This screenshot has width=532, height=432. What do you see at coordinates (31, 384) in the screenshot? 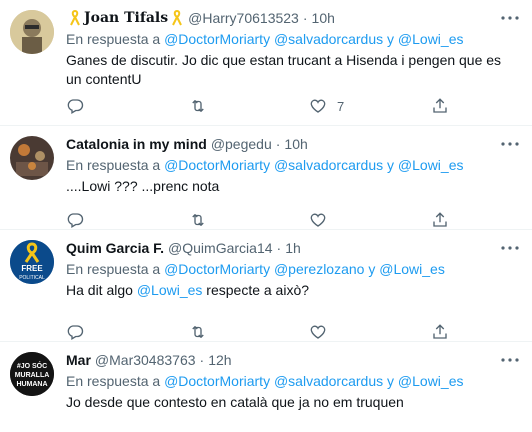
I see `svg-text: HUMANA` at bounding box center [31, 384].